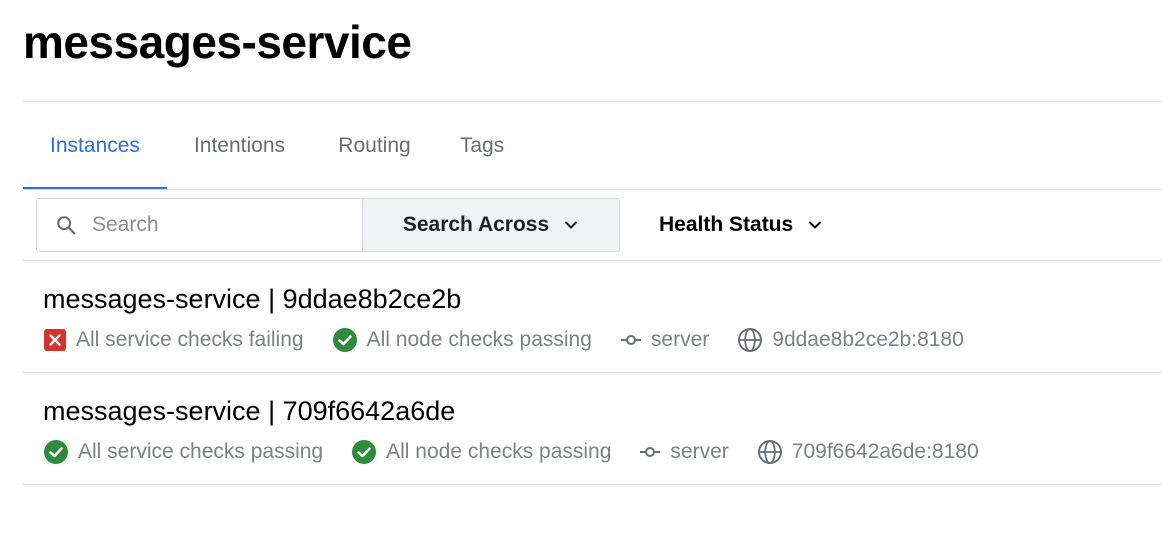 This screenshot has width=1162, height=552. I want to click on health-status-dropdown: Health Status, so click(741, 225).